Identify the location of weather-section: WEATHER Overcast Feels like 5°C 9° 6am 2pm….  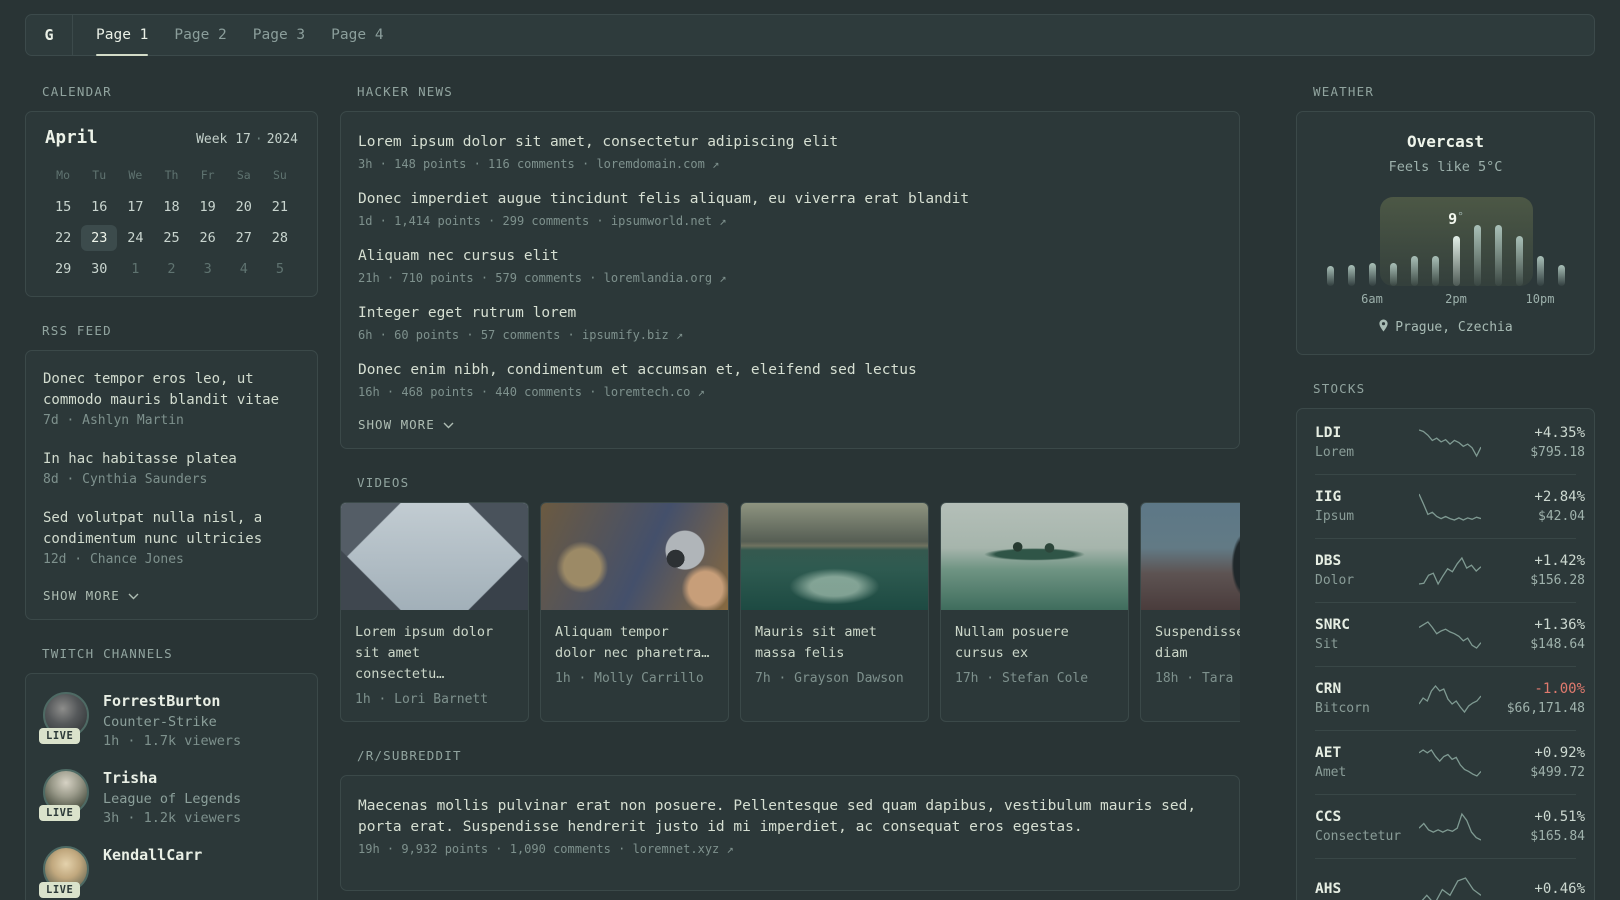
(1445, 219).